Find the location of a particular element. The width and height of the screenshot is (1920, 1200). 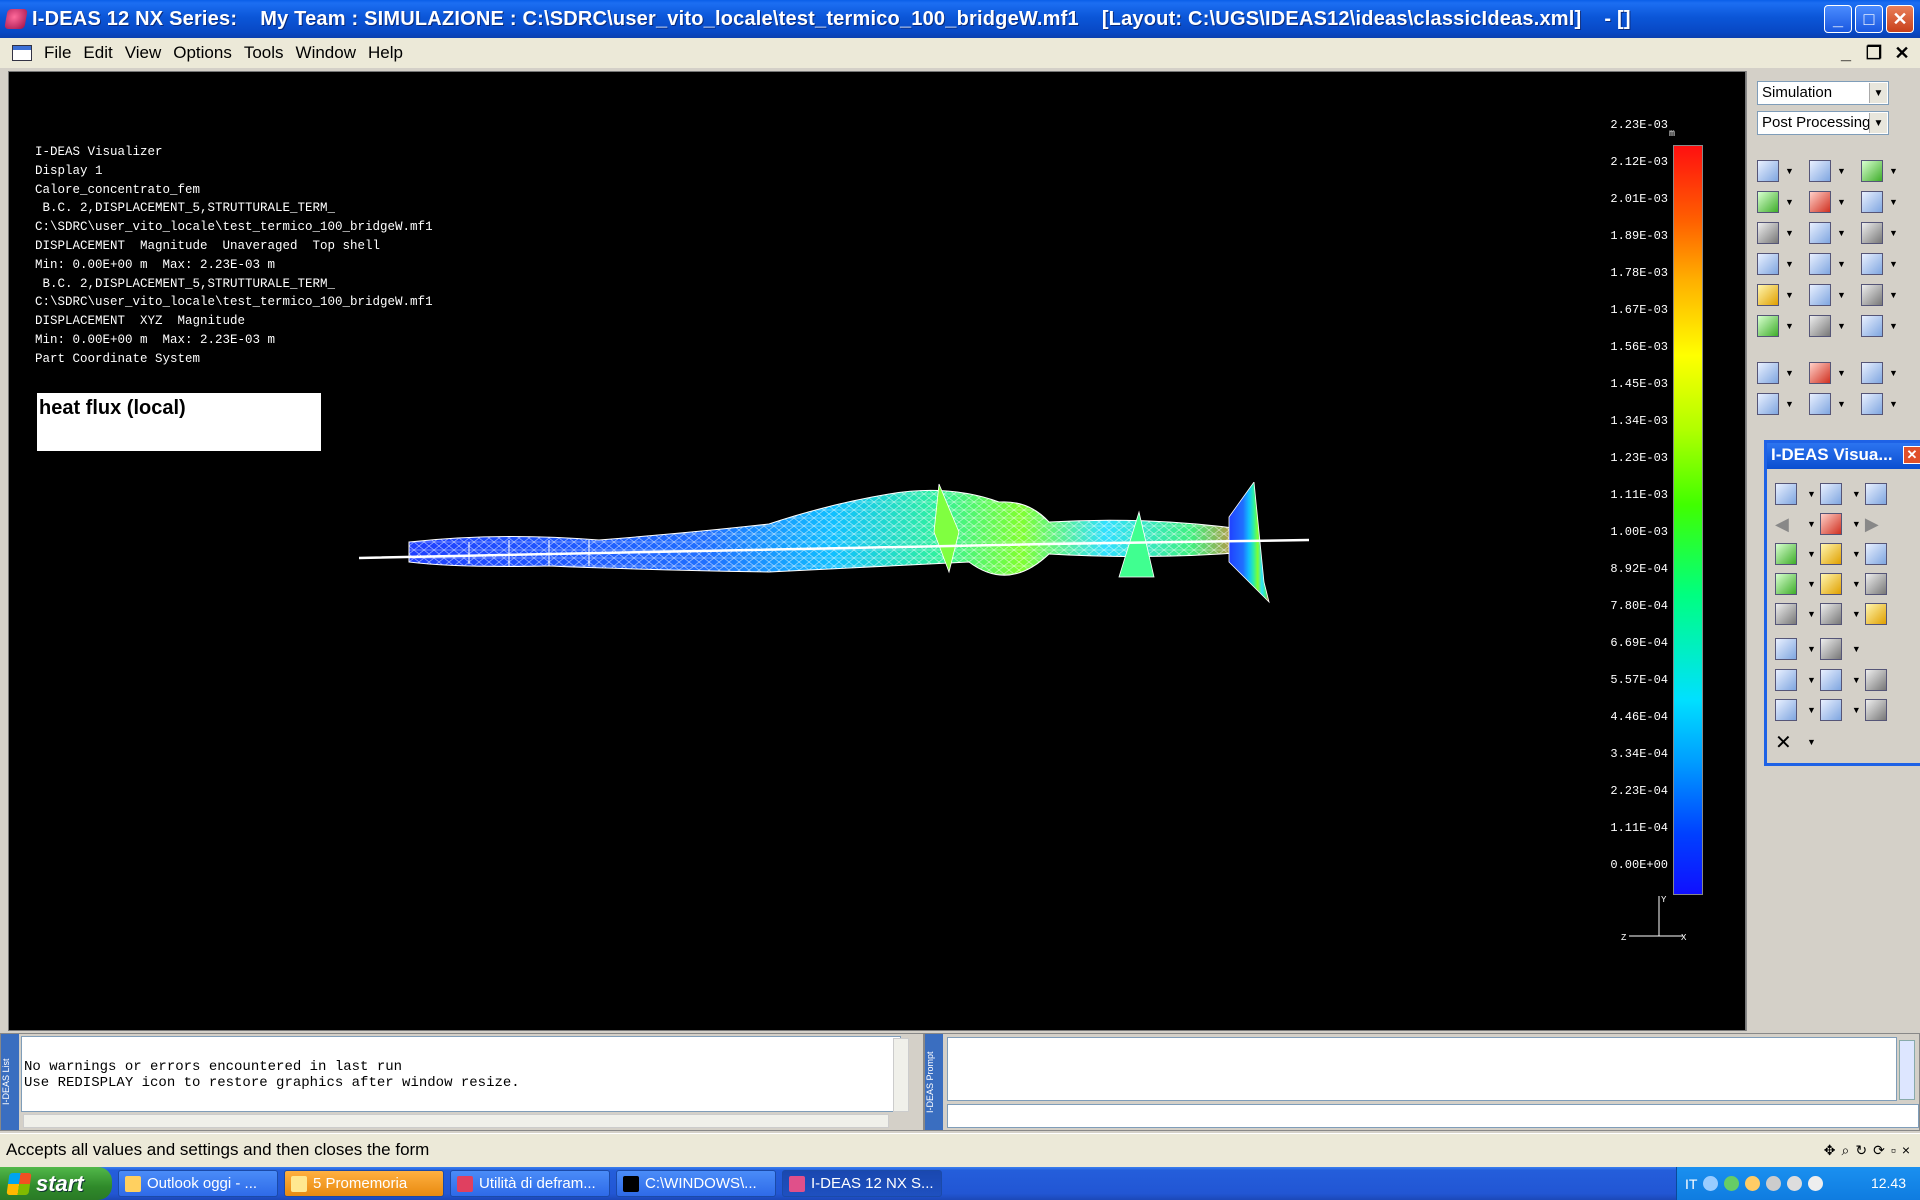

document-icon is located at coordinates (22, 53).